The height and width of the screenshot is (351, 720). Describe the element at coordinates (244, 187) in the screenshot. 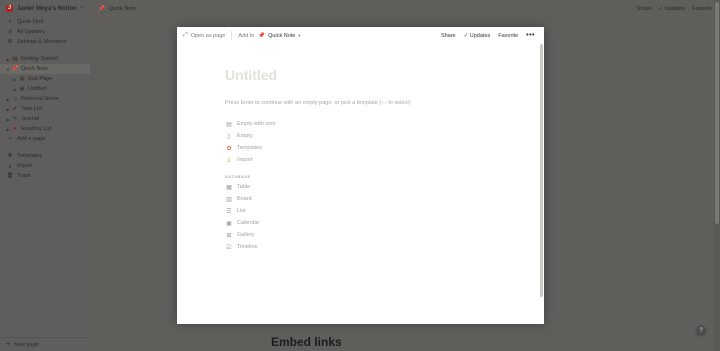

I see `option-label: Table` at that location.